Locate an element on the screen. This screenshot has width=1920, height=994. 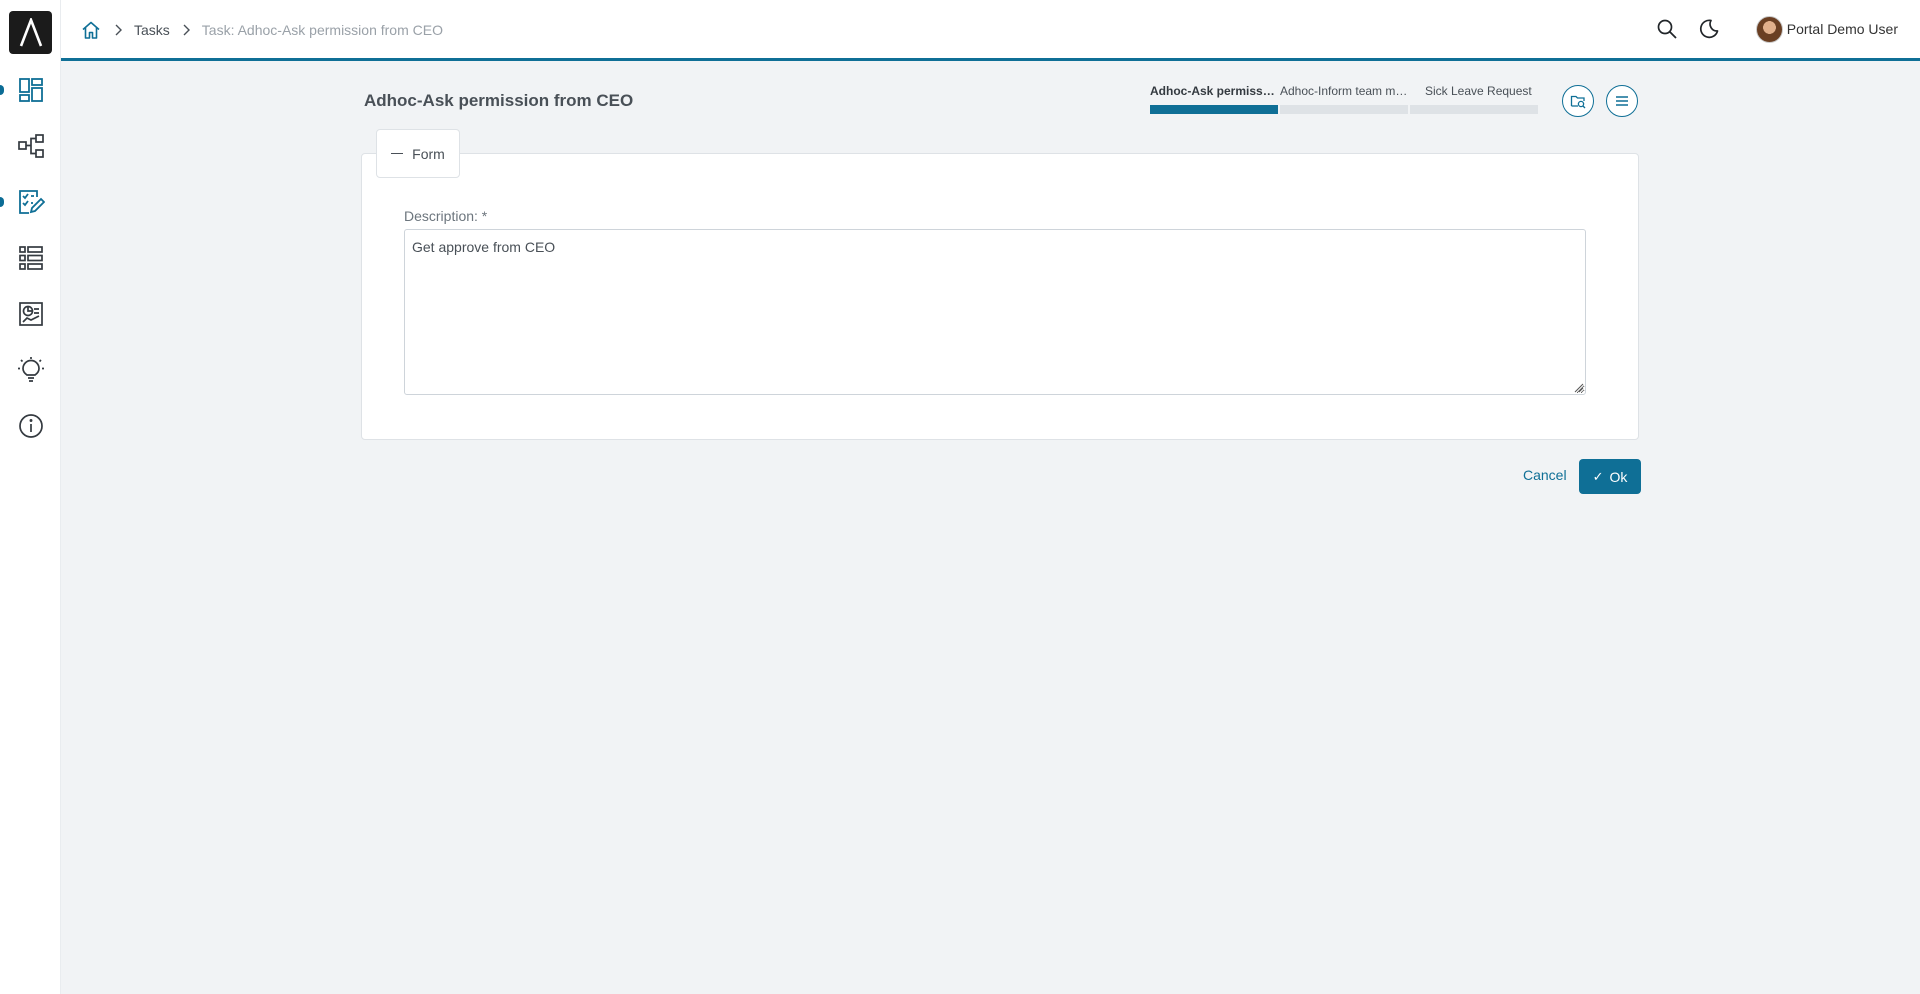
sidebar-item-dashboard is located at coordinates (30, 90).